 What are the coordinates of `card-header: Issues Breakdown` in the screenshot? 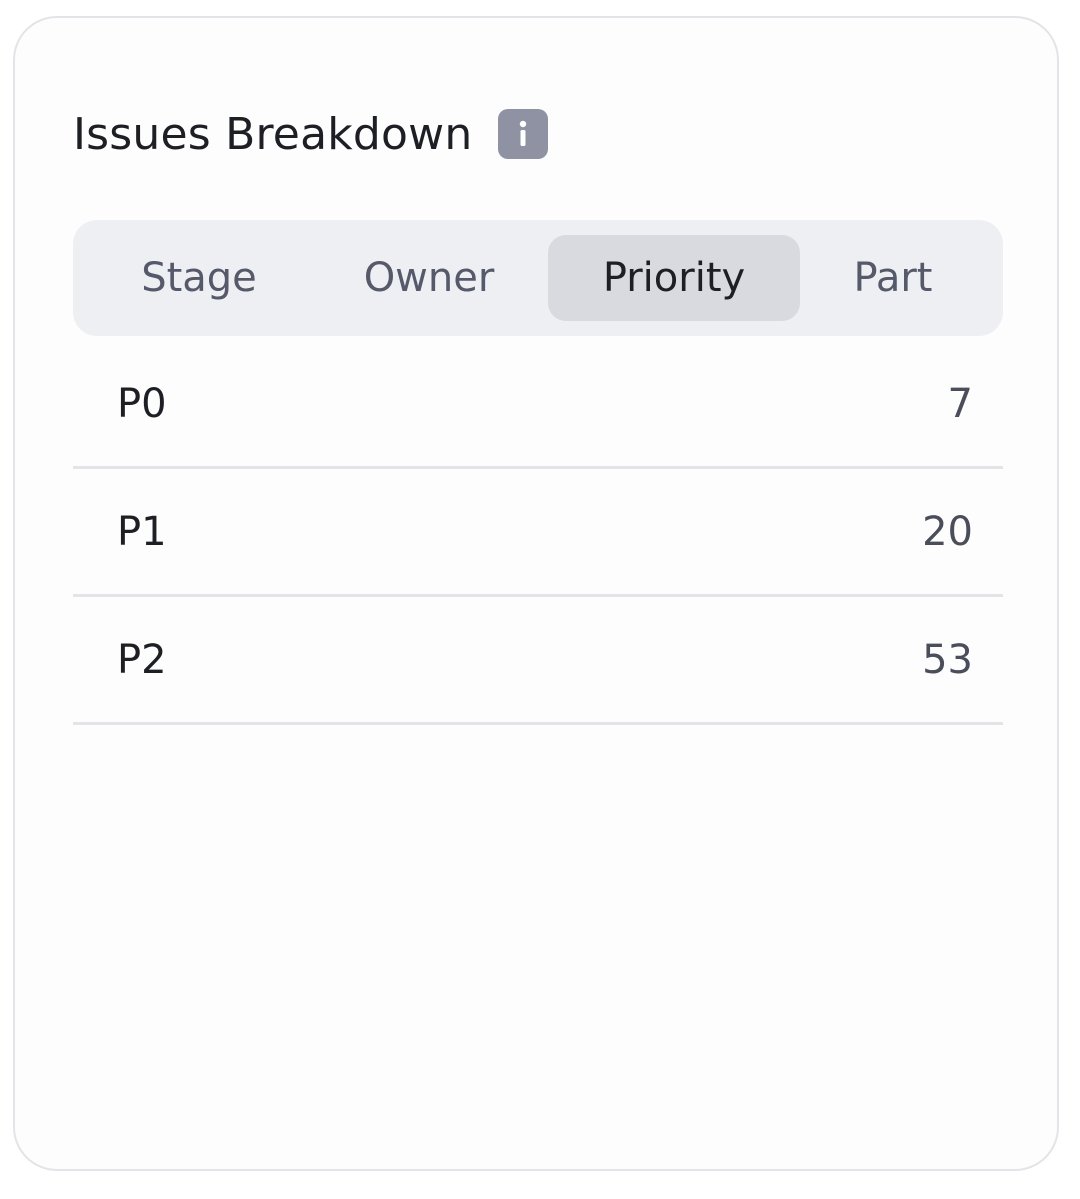 It's located at (311, 134).